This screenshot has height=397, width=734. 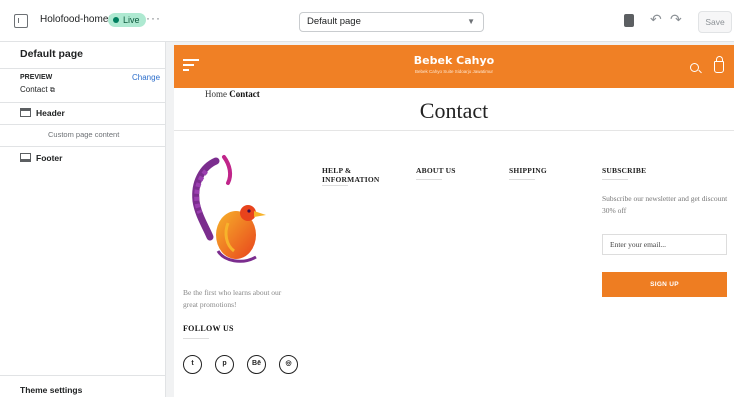 I want to click on cart-icon, so click(x=719, y=64).